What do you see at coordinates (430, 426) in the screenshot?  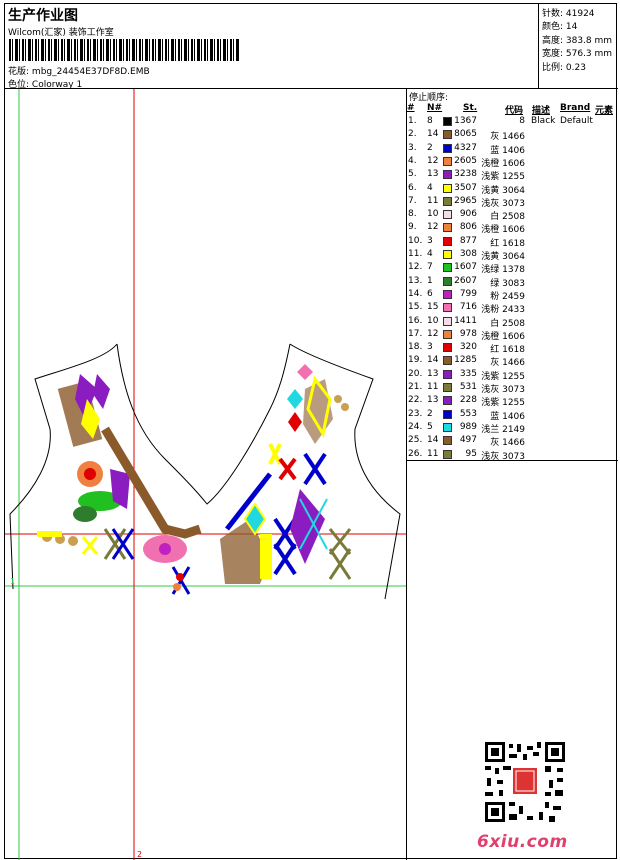 I see `row-needle: 5` at bounding box center [430, 426].